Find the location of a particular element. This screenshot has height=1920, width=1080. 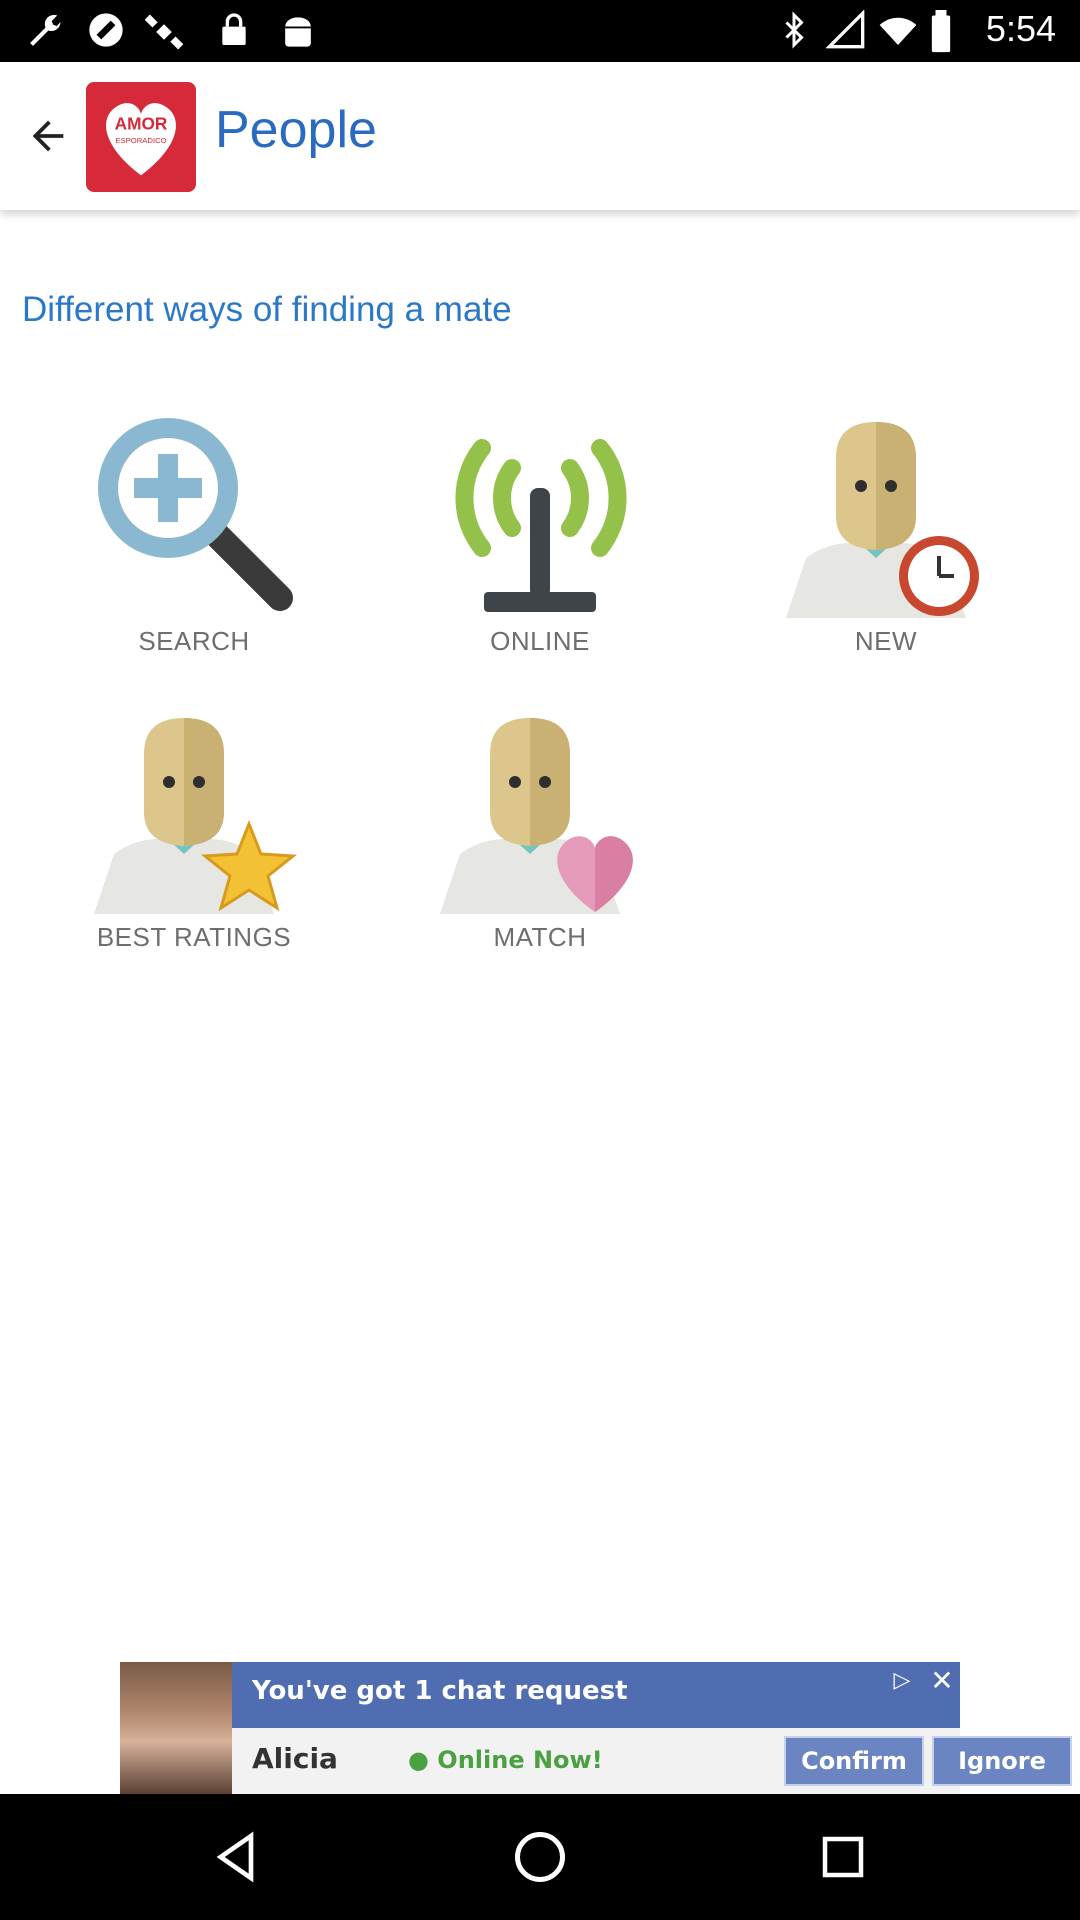

app-logo: AMOR ESPORADICO is located at coordinates (141, 137).